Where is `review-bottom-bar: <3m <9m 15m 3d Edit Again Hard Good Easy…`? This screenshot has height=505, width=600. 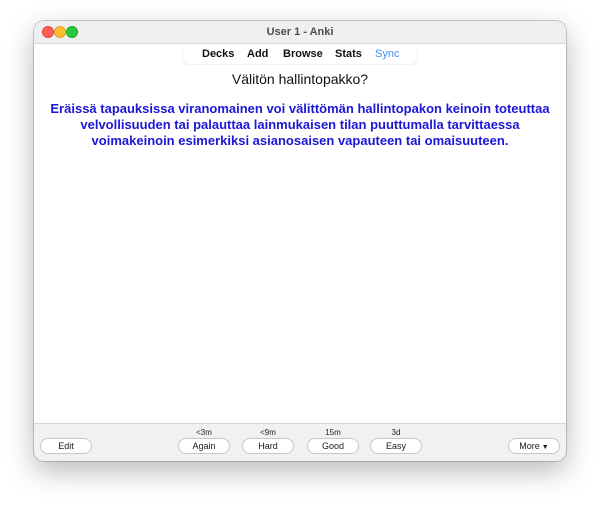 review-bottom-bar: <3m <9m 15m 3d Edit Again Hard Good Easy… is located at coordinates (300, 442).